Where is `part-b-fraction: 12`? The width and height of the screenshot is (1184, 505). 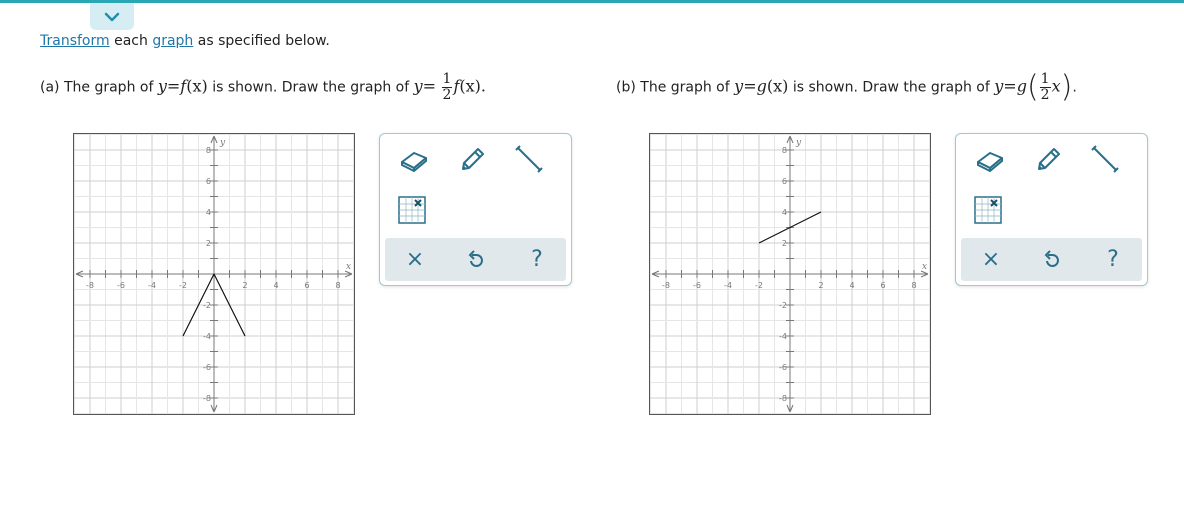 part-b-fraction: 12 is located at coordinates (1045, 87).